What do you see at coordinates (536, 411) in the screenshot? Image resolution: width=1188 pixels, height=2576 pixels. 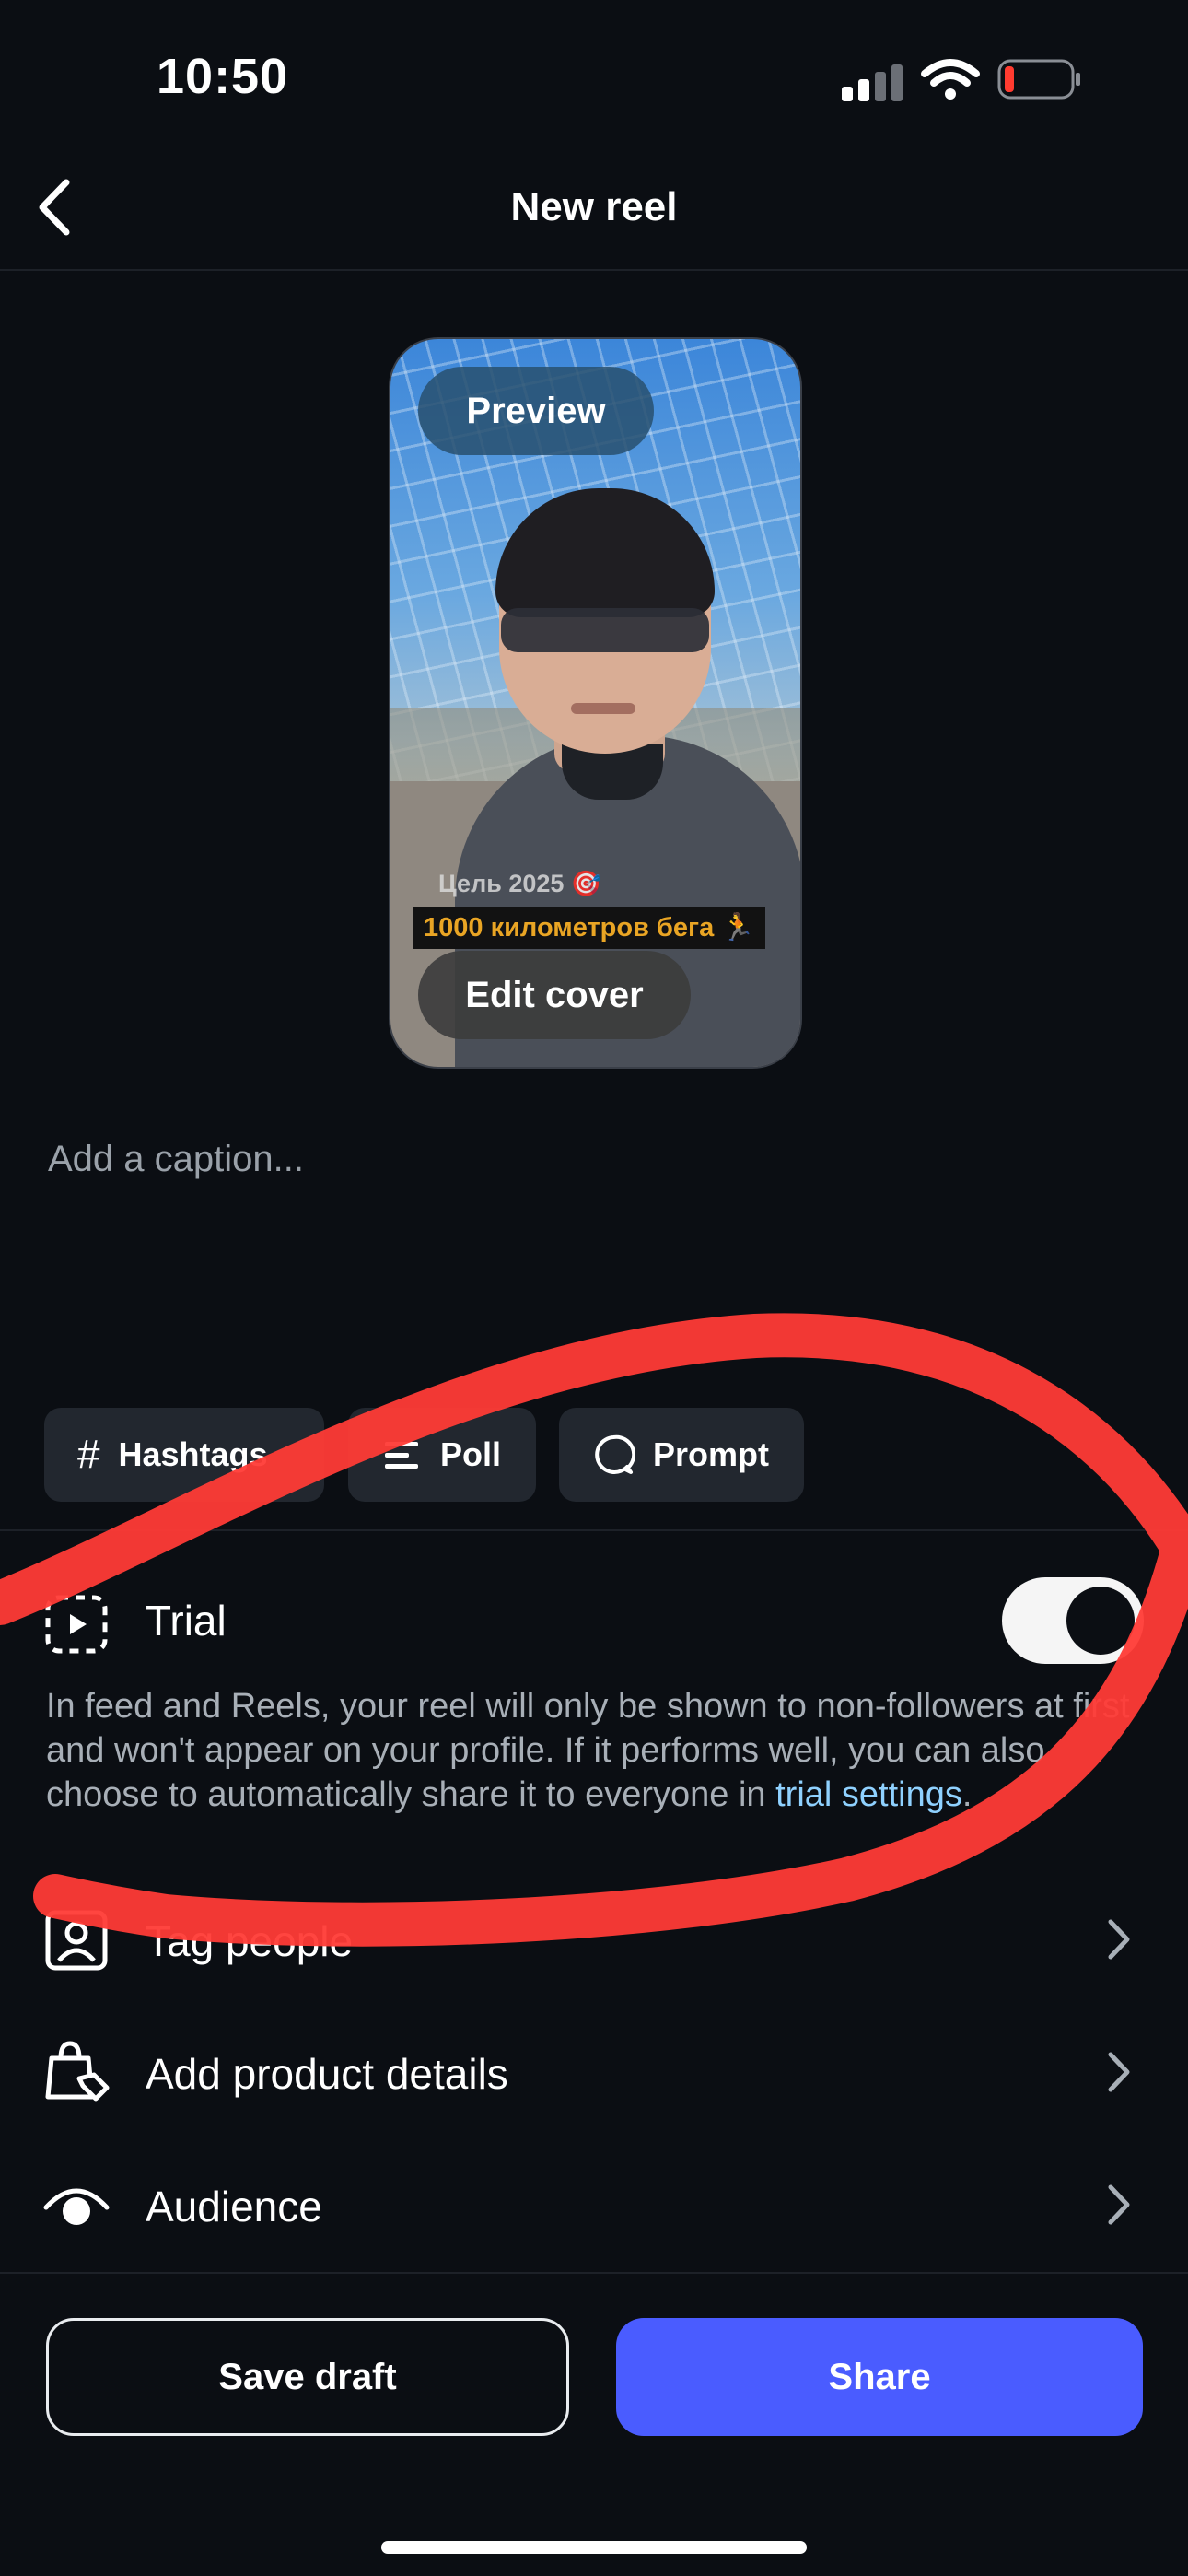 I see `preview-button: Preview` at bounding box center [536, 411].